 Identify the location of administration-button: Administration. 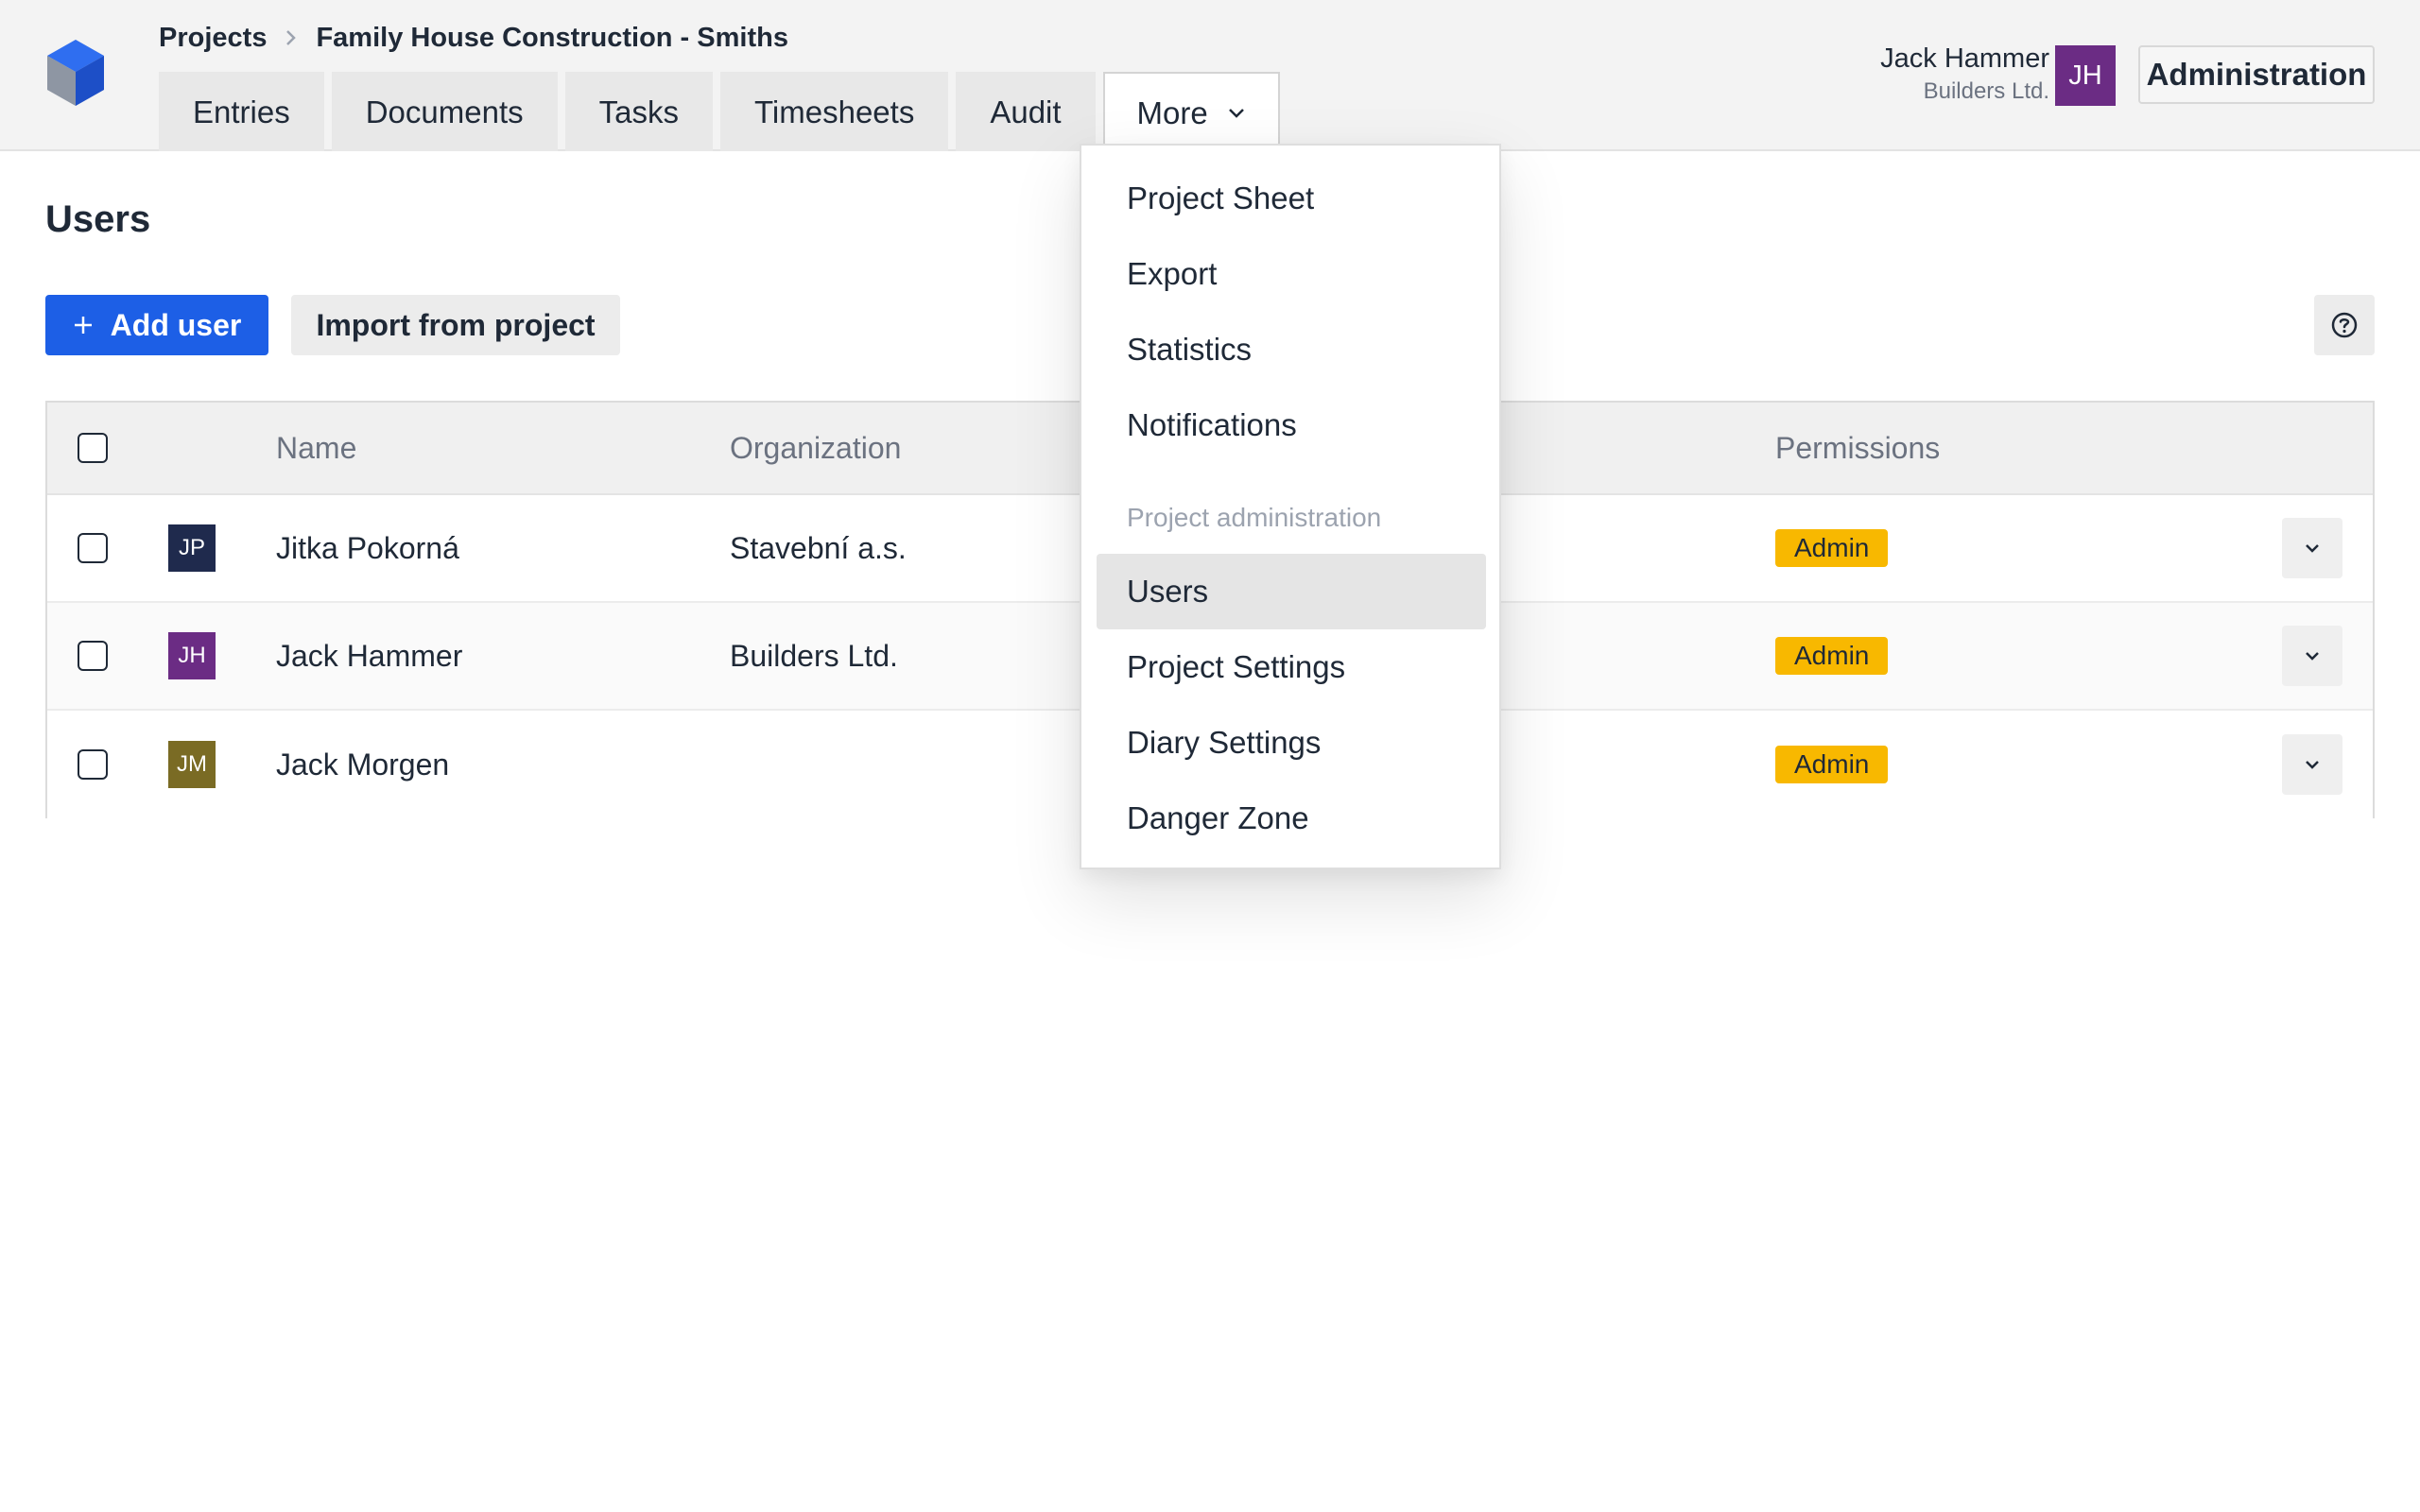
(2256, 74).